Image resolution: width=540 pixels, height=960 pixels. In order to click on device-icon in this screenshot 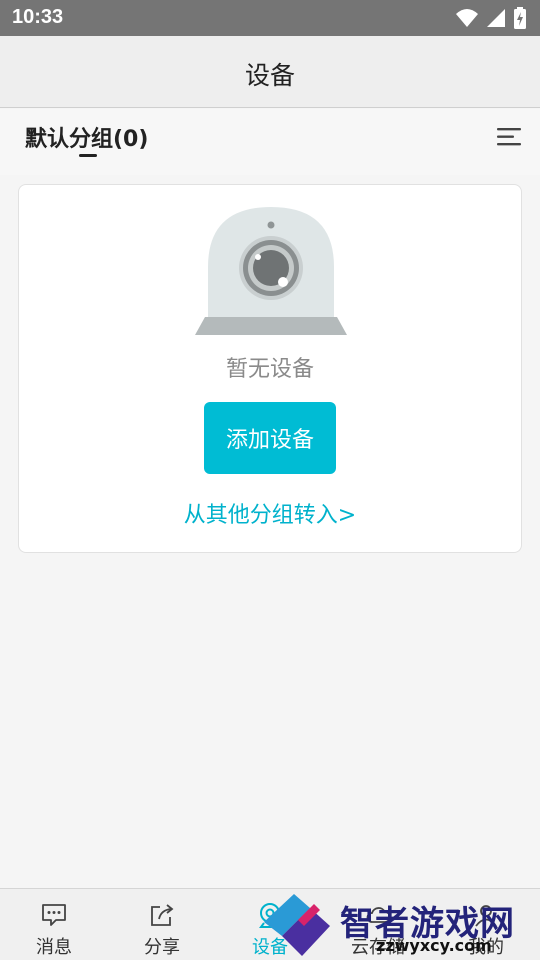, I will do `click(270, 915)`.